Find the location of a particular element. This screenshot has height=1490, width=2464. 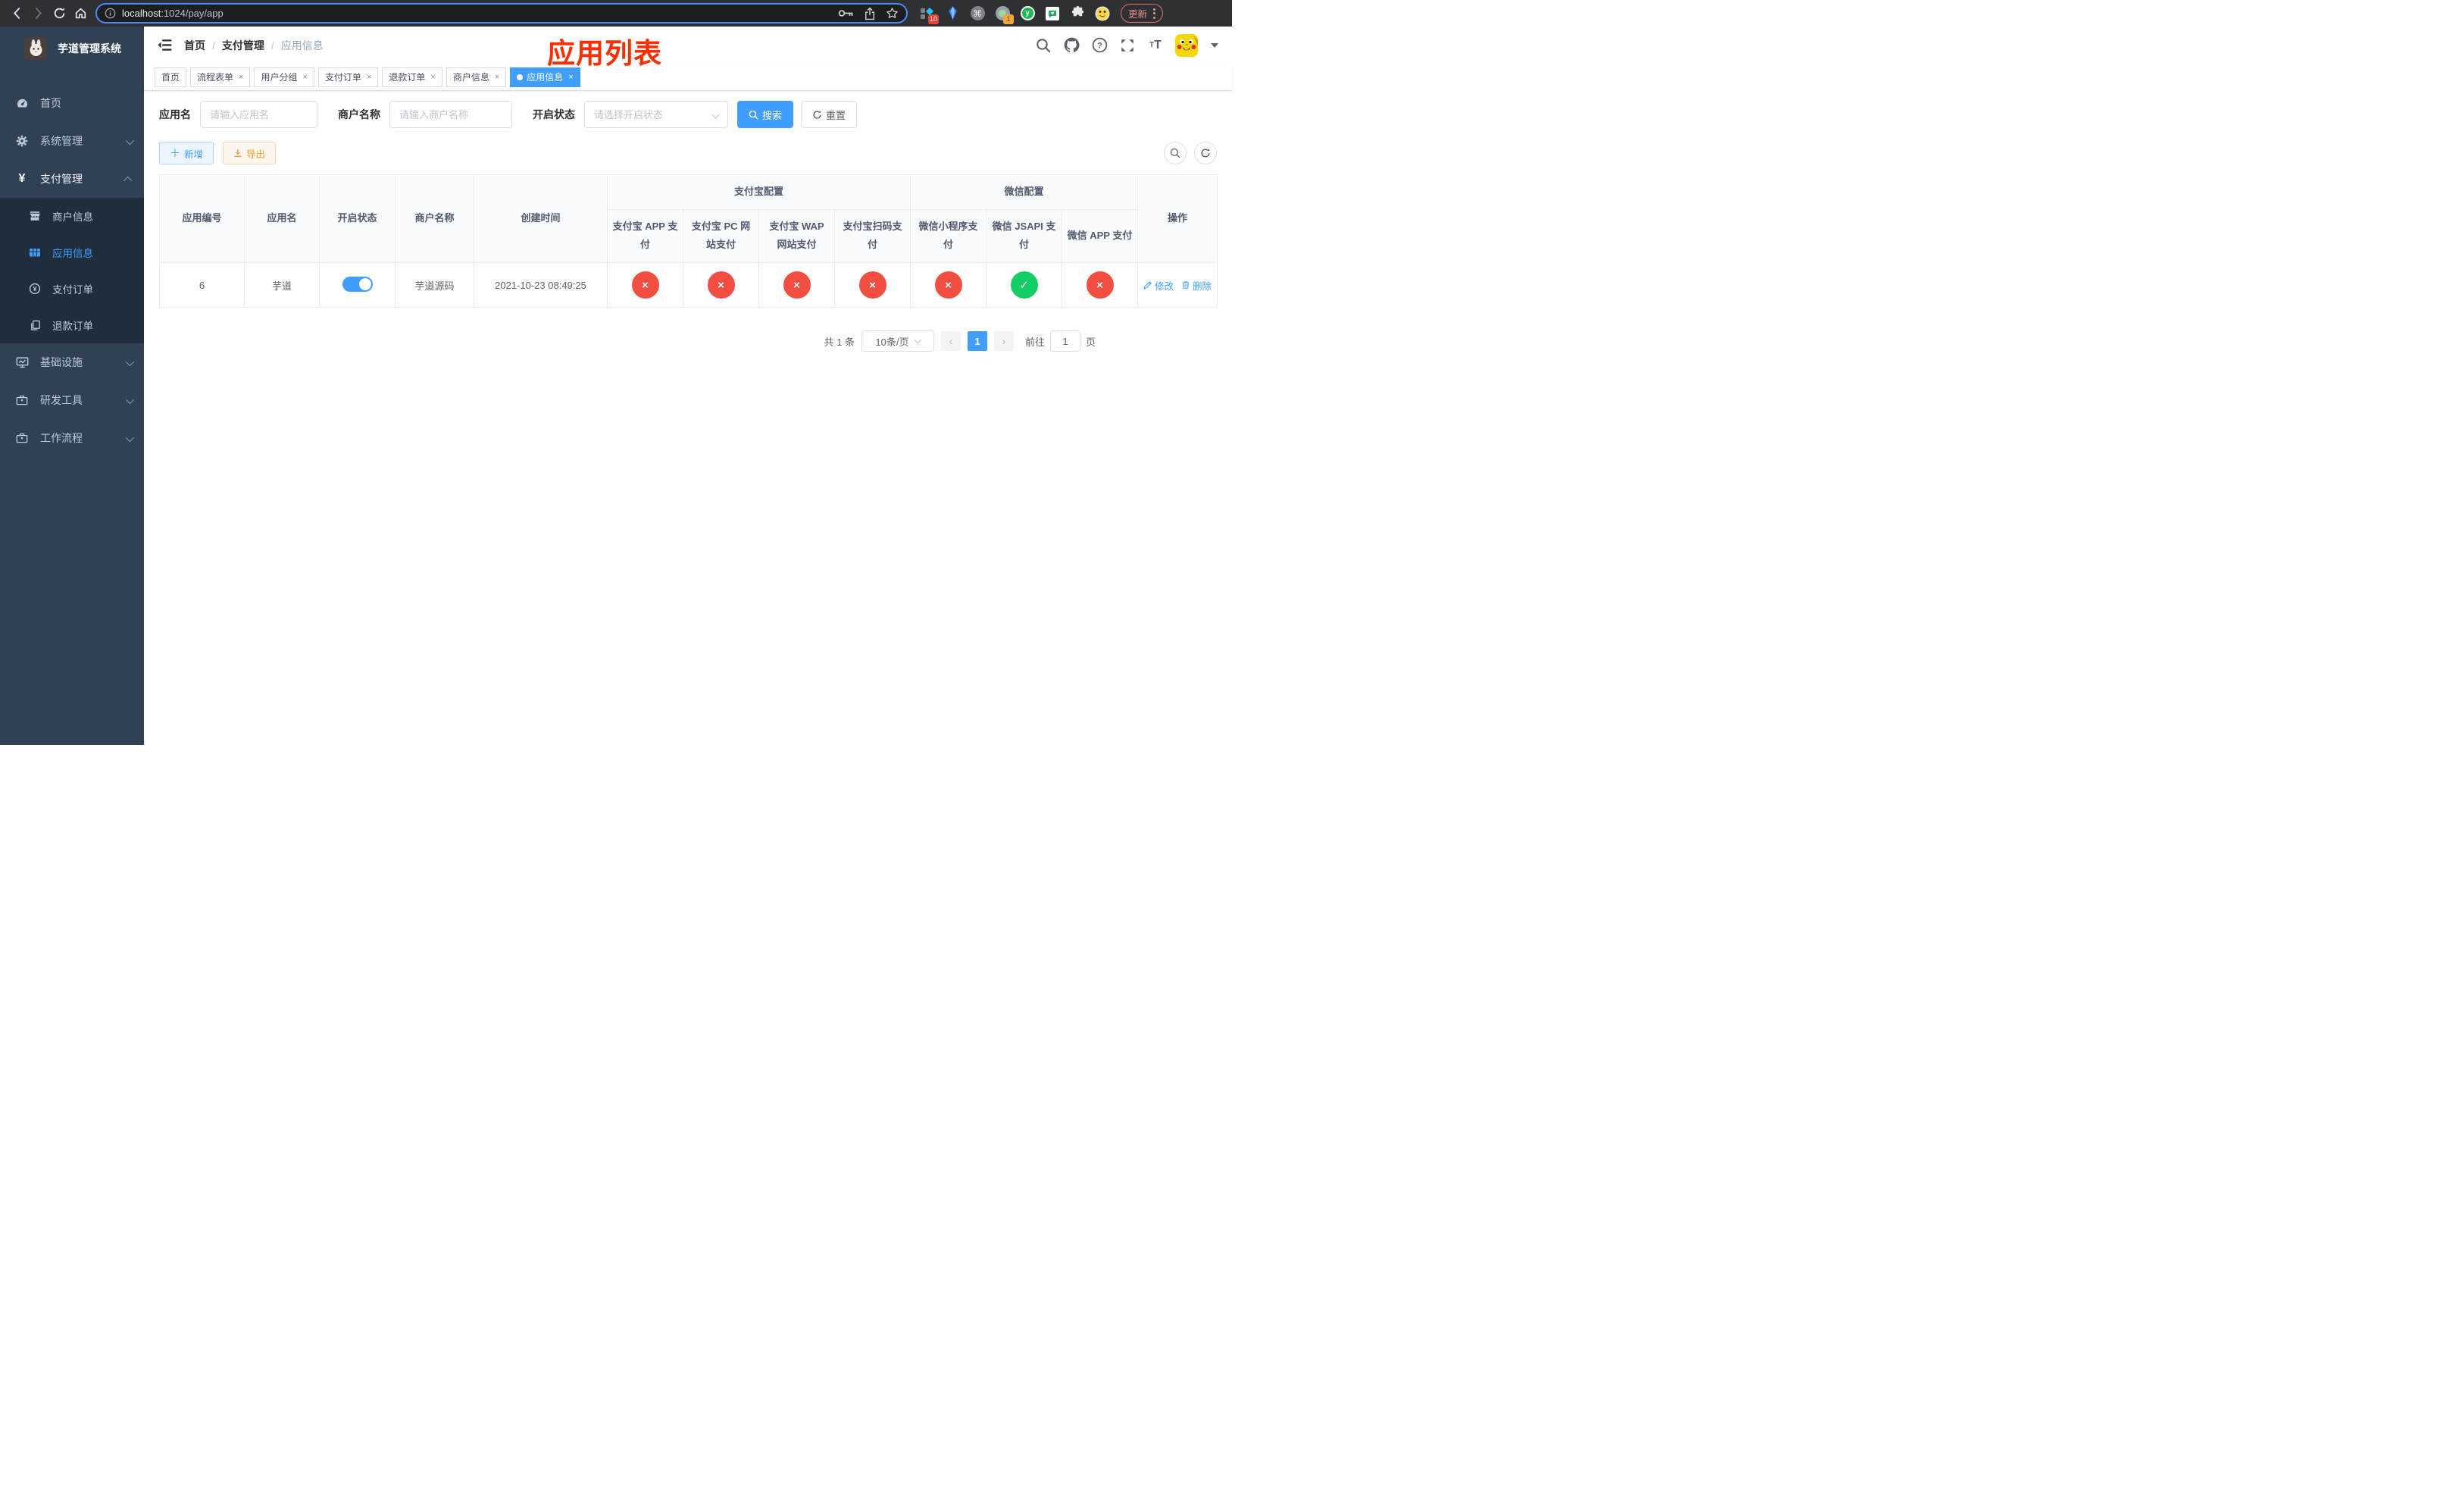

page-size-select: 10条/页 is located at coordinates (897, 341).